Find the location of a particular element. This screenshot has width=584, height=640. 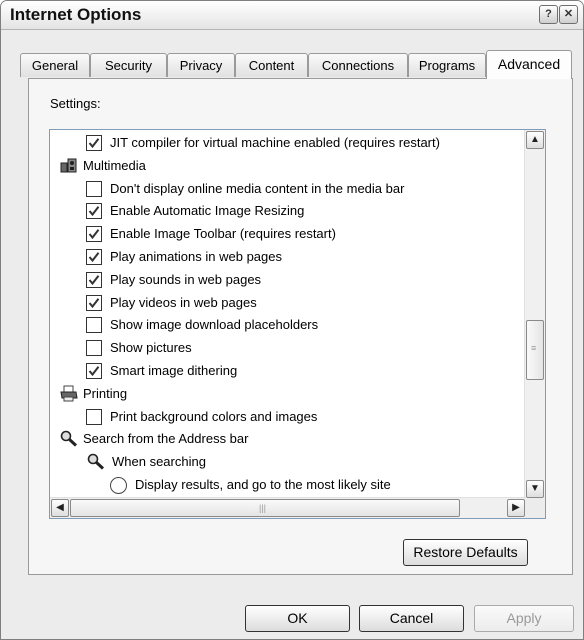

setting-row: Enable Automatic Image Resizing is located at coordinates (288, 211).